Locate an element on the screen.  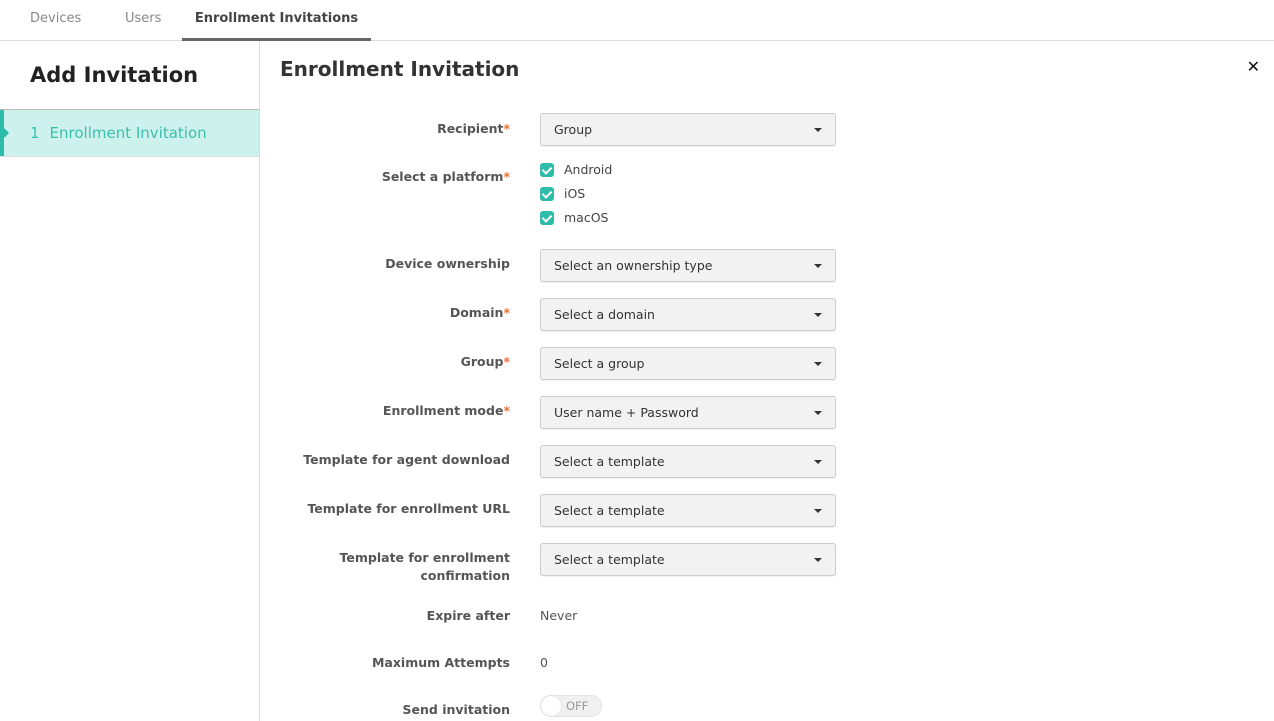
template-enrollment-url-label: Template for enrollment URL is located at coordinates (408, 508).